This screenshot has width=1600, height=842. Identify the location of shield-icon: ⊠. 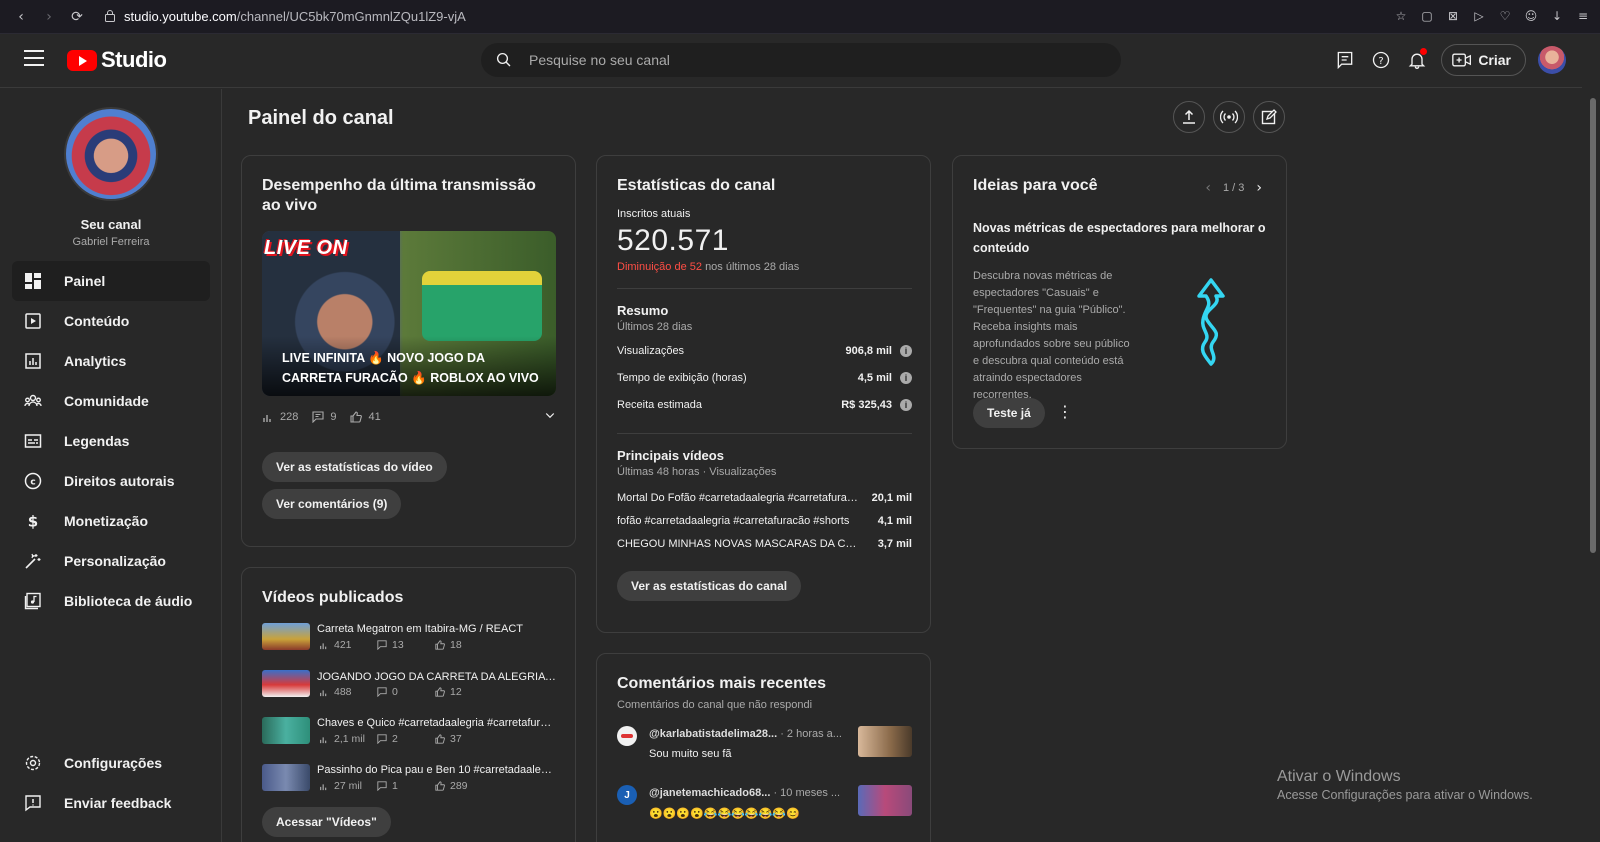
(1453, 16).